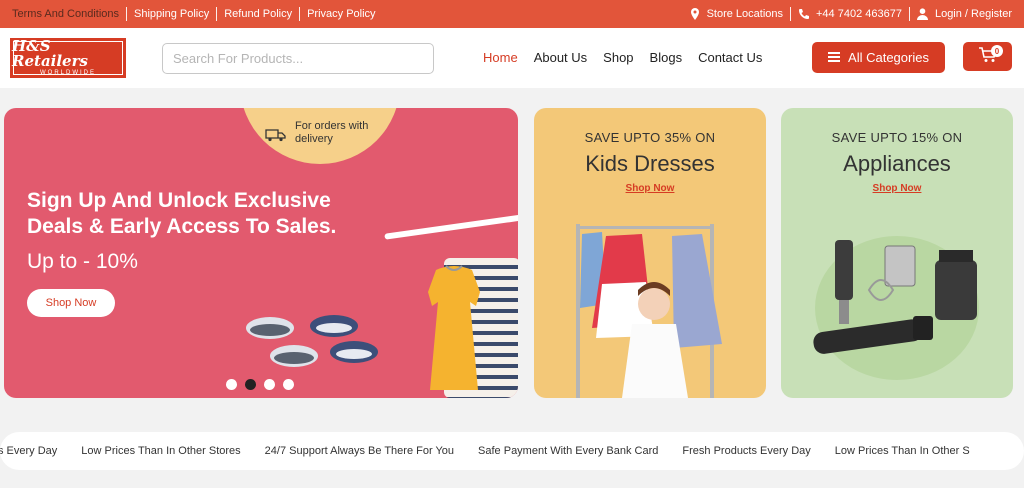 The image size is (1024, 488). Describe the element at coordinates (897, 163) in the screenshot. I see `promo-title: Appliances` at that location.